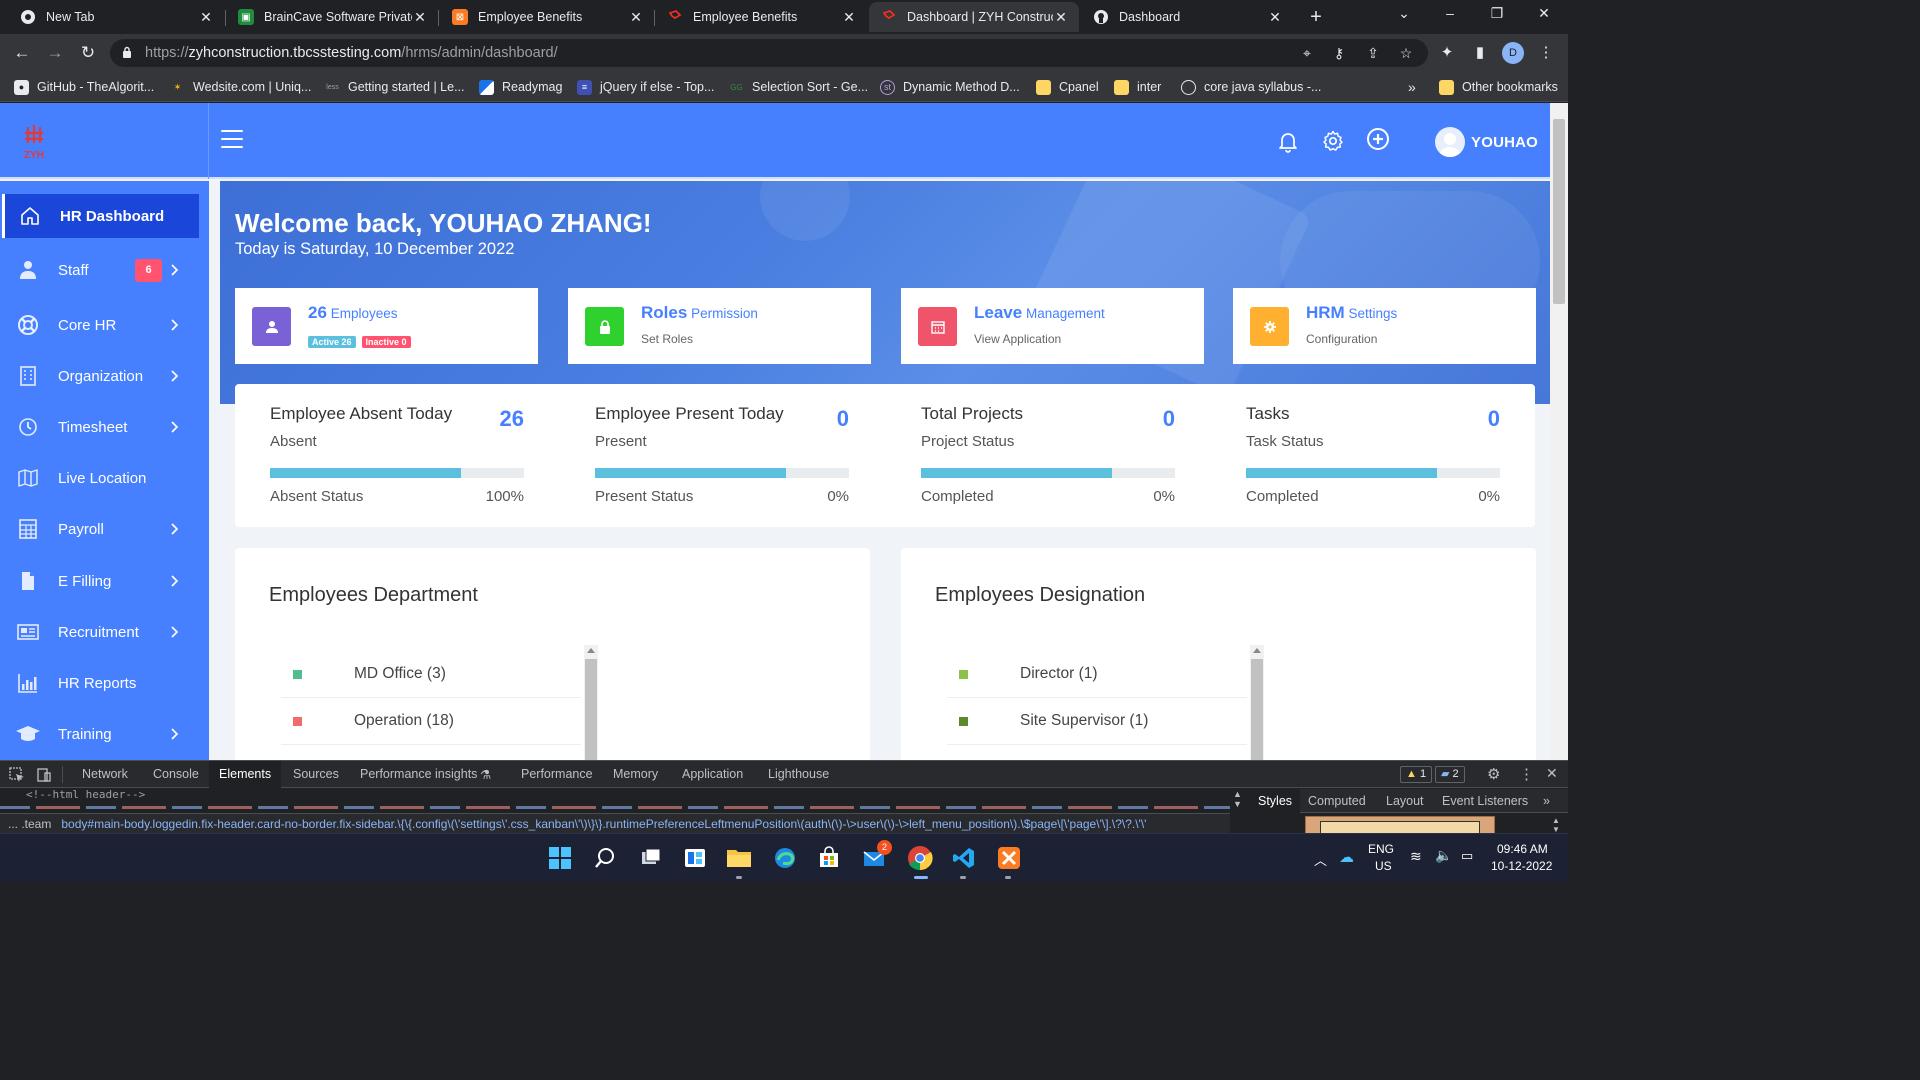  Describe the element at coordinates (1052, 326) in the screenshot. I see `leave-card: Leave Management View Application` at that location.